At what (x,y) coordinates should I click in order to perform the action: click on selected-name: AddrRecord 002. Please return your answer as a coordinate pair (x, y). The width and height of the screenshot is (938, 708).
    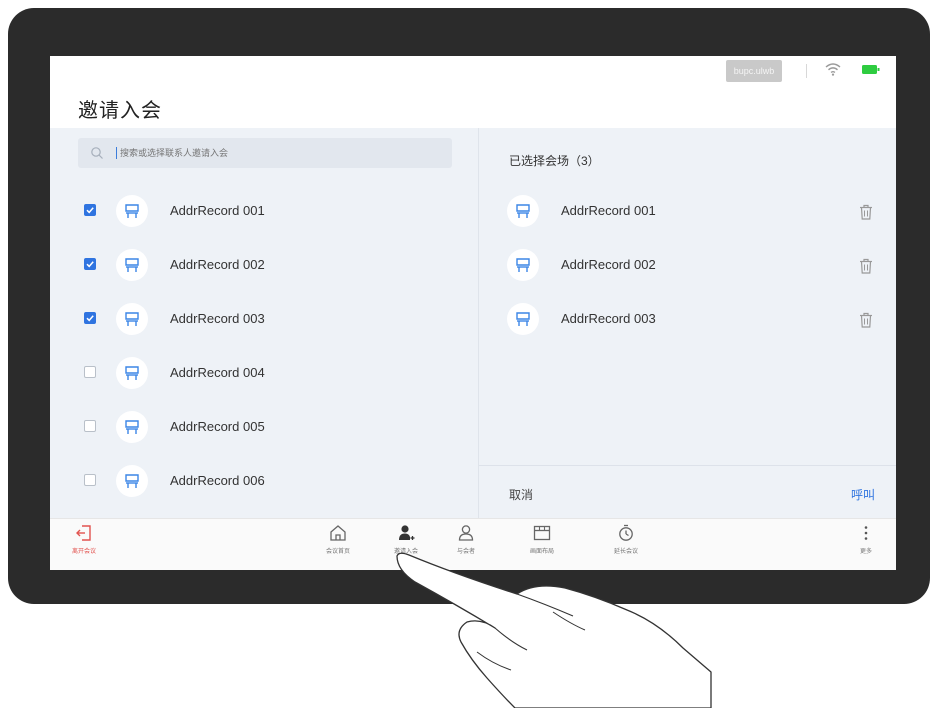
    Looking at the image, I should click on (608, 264).